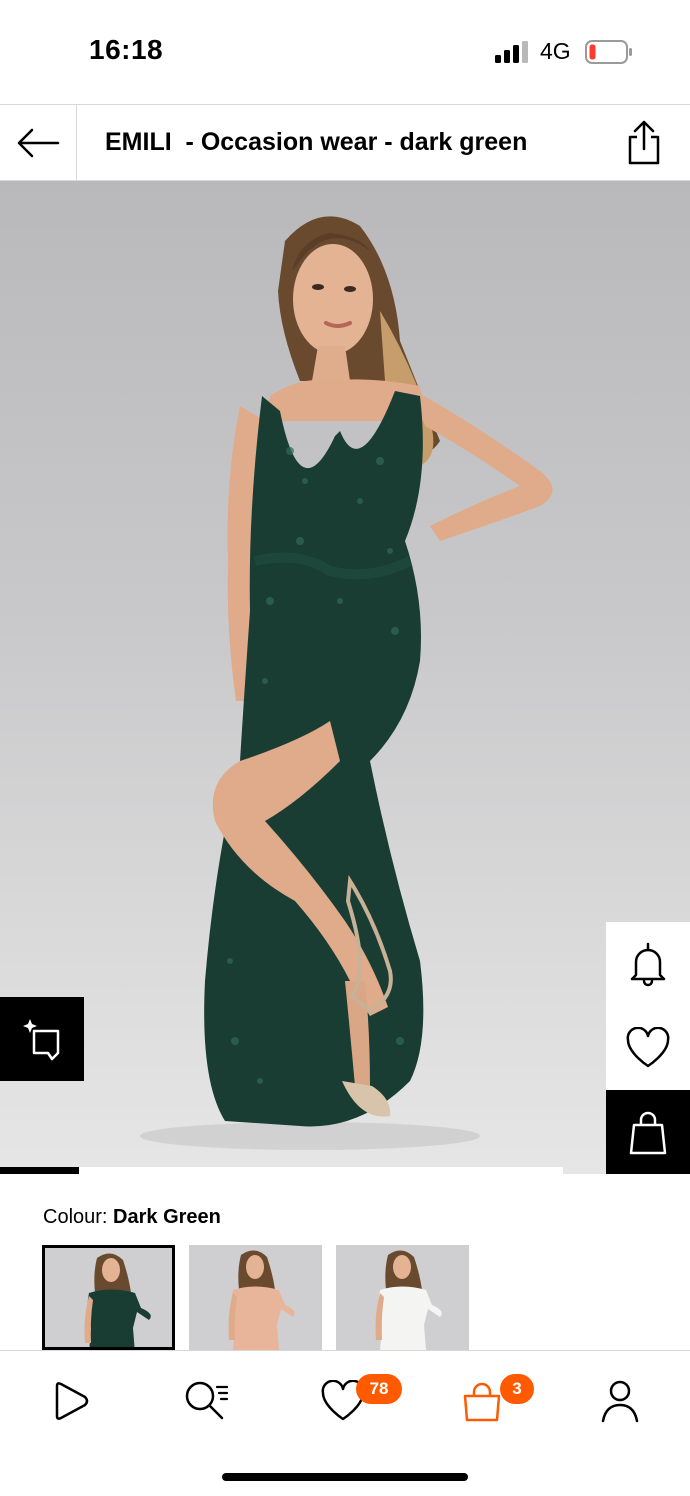 The width and height of the screenshot is (690, 1496). I want to click on sparkle-crop-icon, so click(41, 1040).